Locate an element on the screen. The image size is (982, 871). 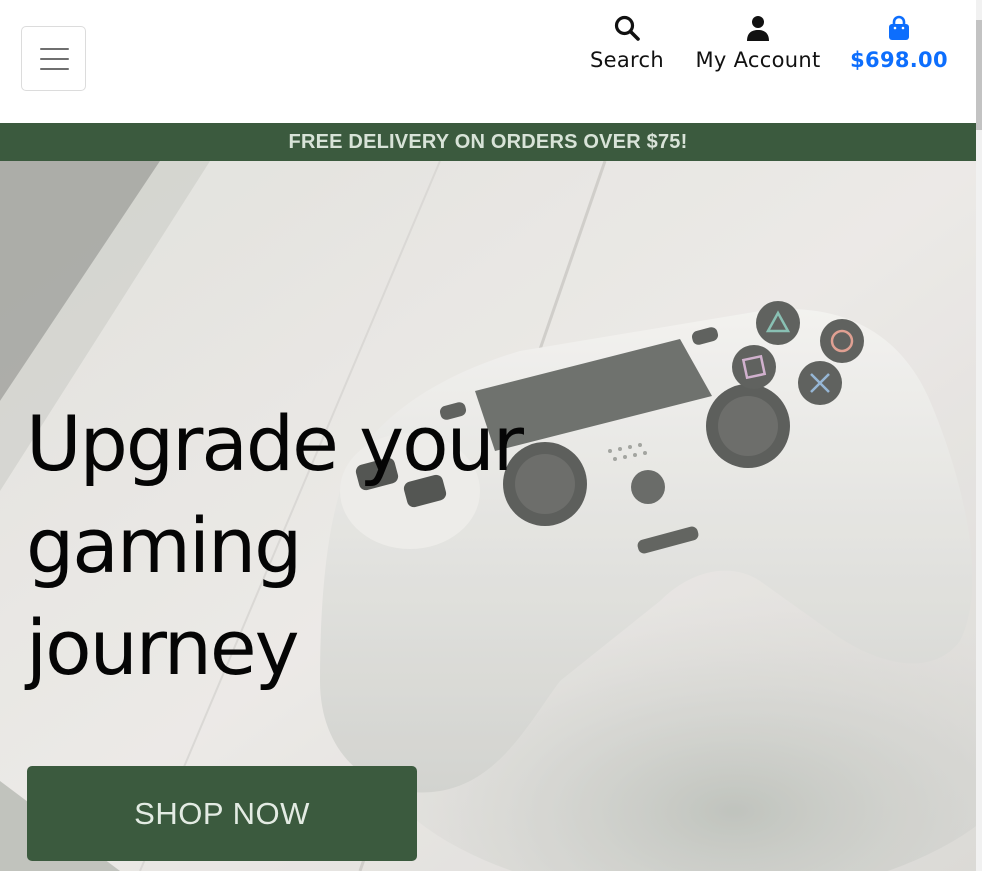
scrollbar-thumb is located at coordinates (979, 75).